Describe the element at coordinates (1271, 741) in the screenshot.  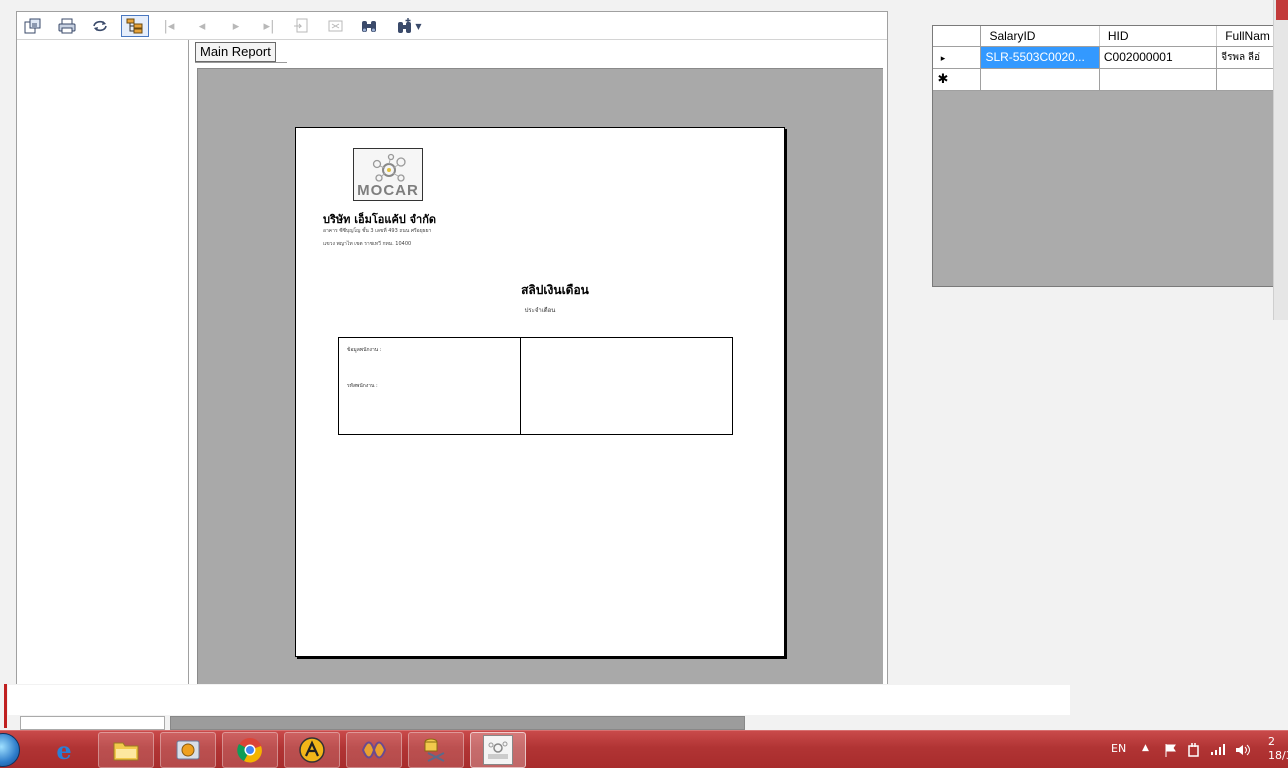
I see `clock-time: 2` at that location.